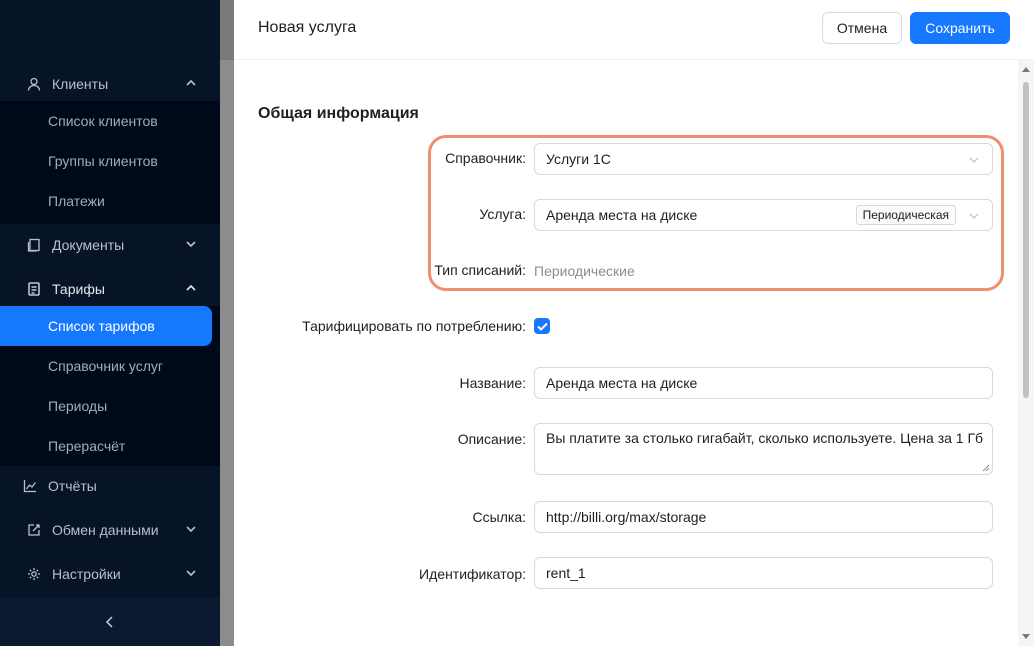  I want to click on charge-type-value: Периодические, so click(584, 271).